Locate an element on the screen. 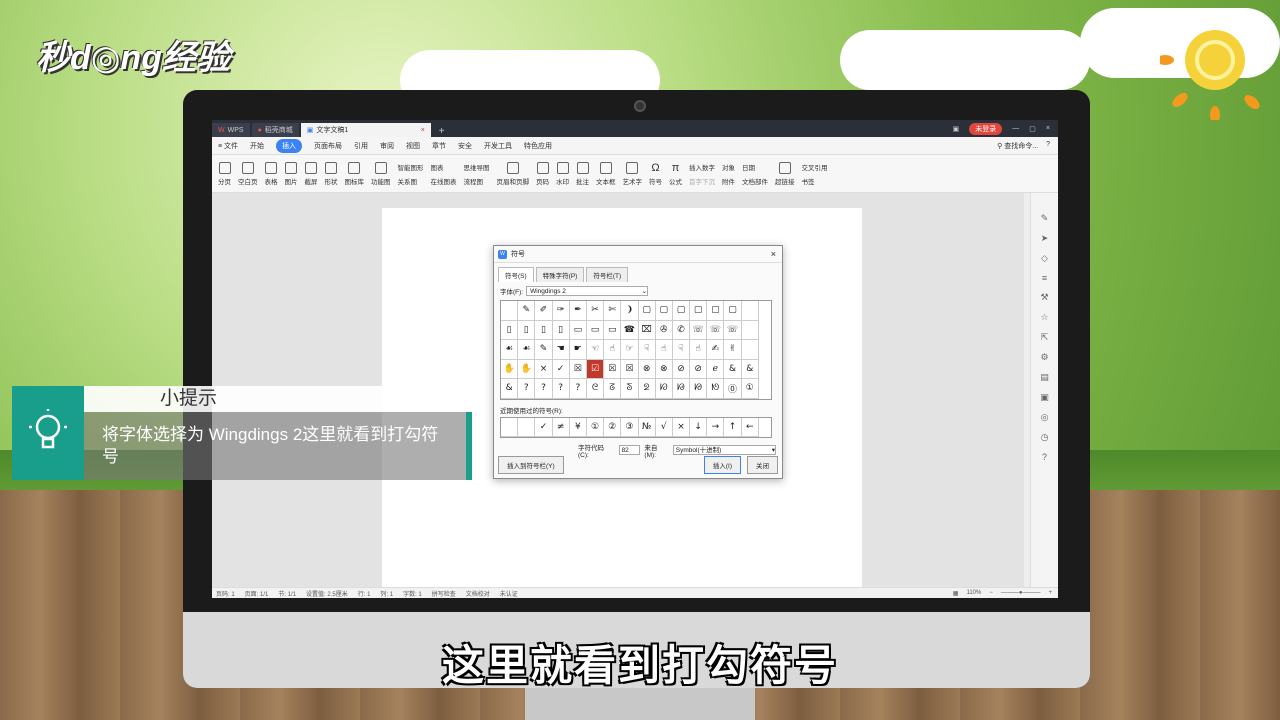  pen-icon: ✎ is located at coordinates (1045, 218).